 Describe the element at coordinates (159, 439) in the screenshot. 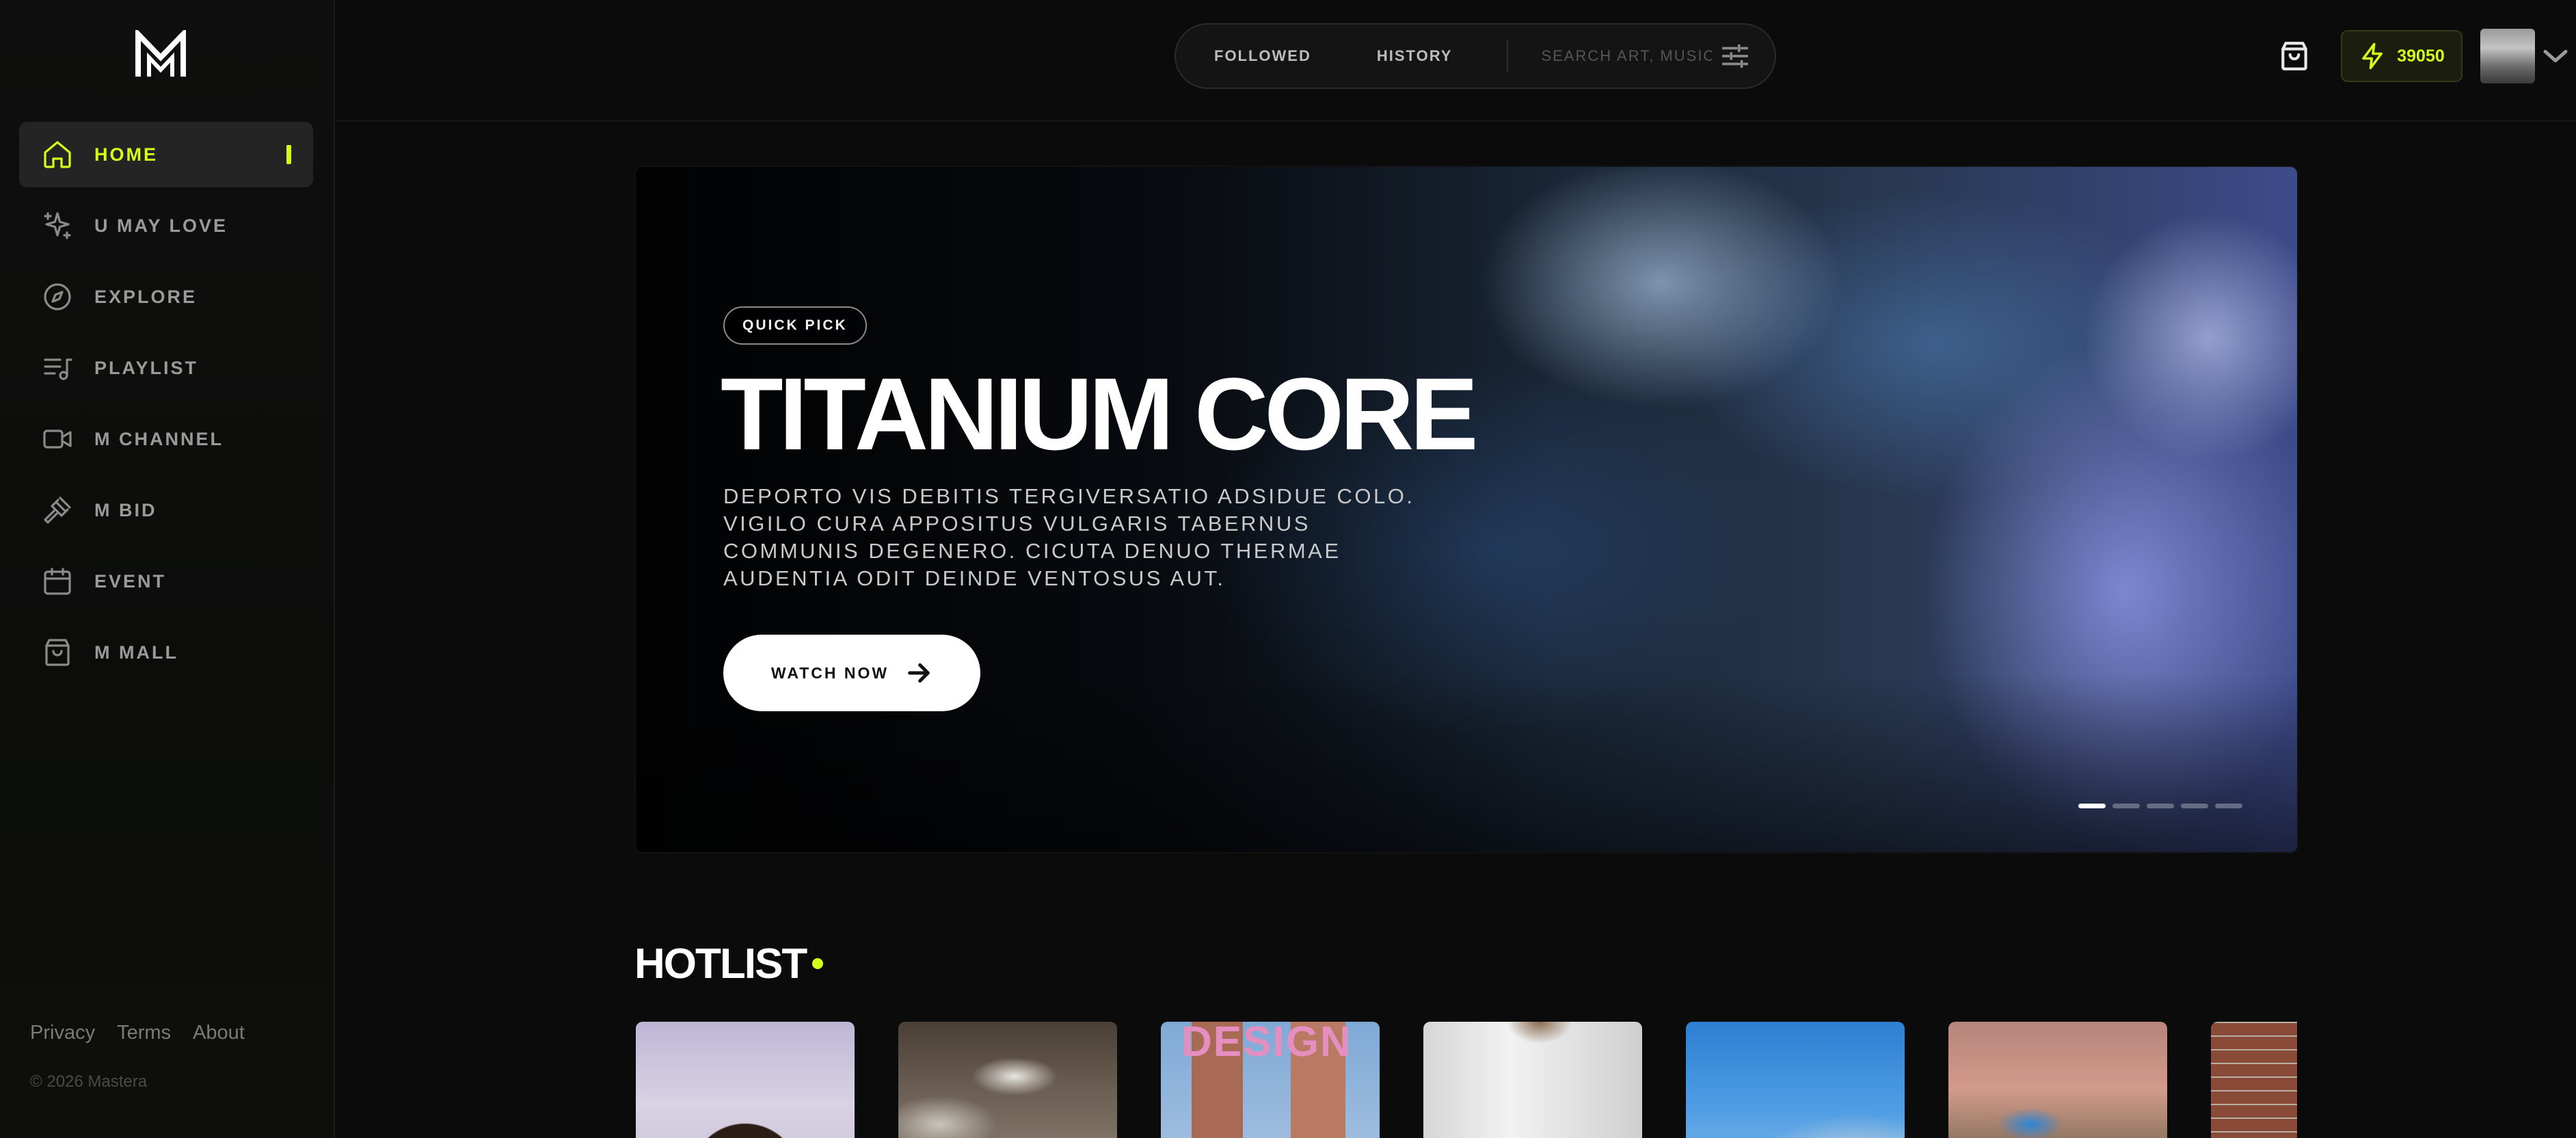

I see `sidebar-item-label: M CHANNEL` at that location.